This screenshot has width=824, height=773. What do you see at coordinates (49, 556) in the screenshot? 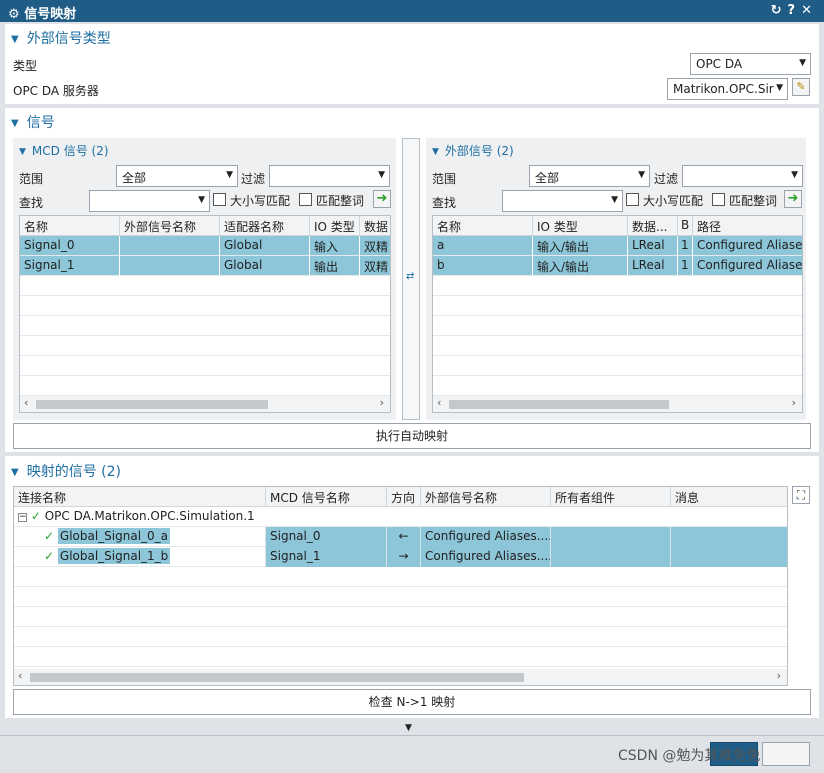
I see `check-icon: ✓` at bounding box center [49, 556].